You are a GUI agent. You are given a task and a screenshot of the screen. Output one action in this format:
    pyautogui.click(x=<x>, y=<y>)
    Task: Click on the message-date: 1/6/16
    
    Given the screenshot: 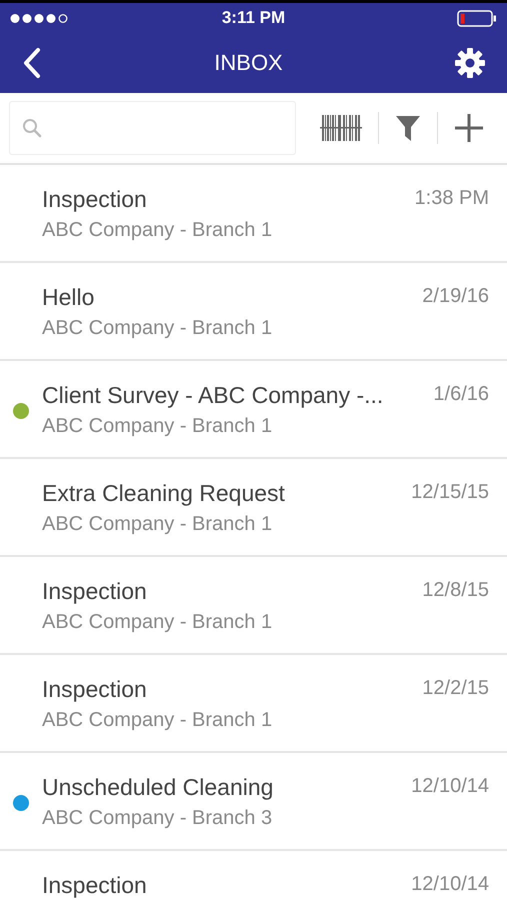 What is the action you would take?
    pyautogui.click(x=461, y=394)
    